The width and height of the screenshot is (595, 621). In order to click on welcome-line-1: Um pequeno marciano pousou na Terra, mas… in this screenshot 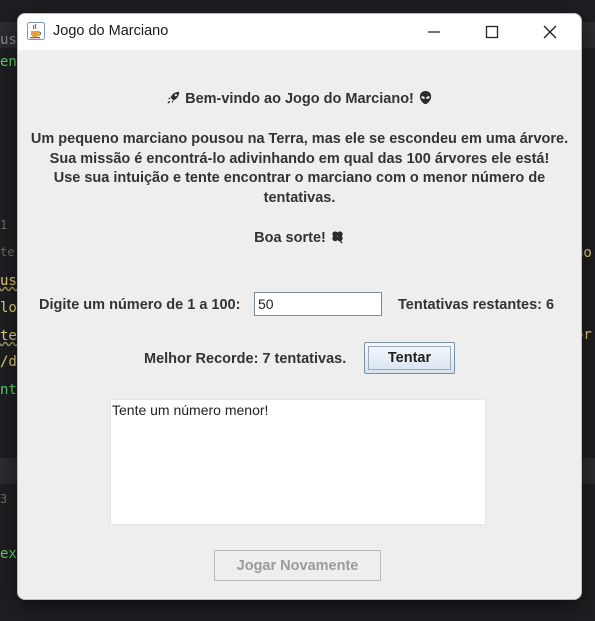, I will do `click(299, 139)`.